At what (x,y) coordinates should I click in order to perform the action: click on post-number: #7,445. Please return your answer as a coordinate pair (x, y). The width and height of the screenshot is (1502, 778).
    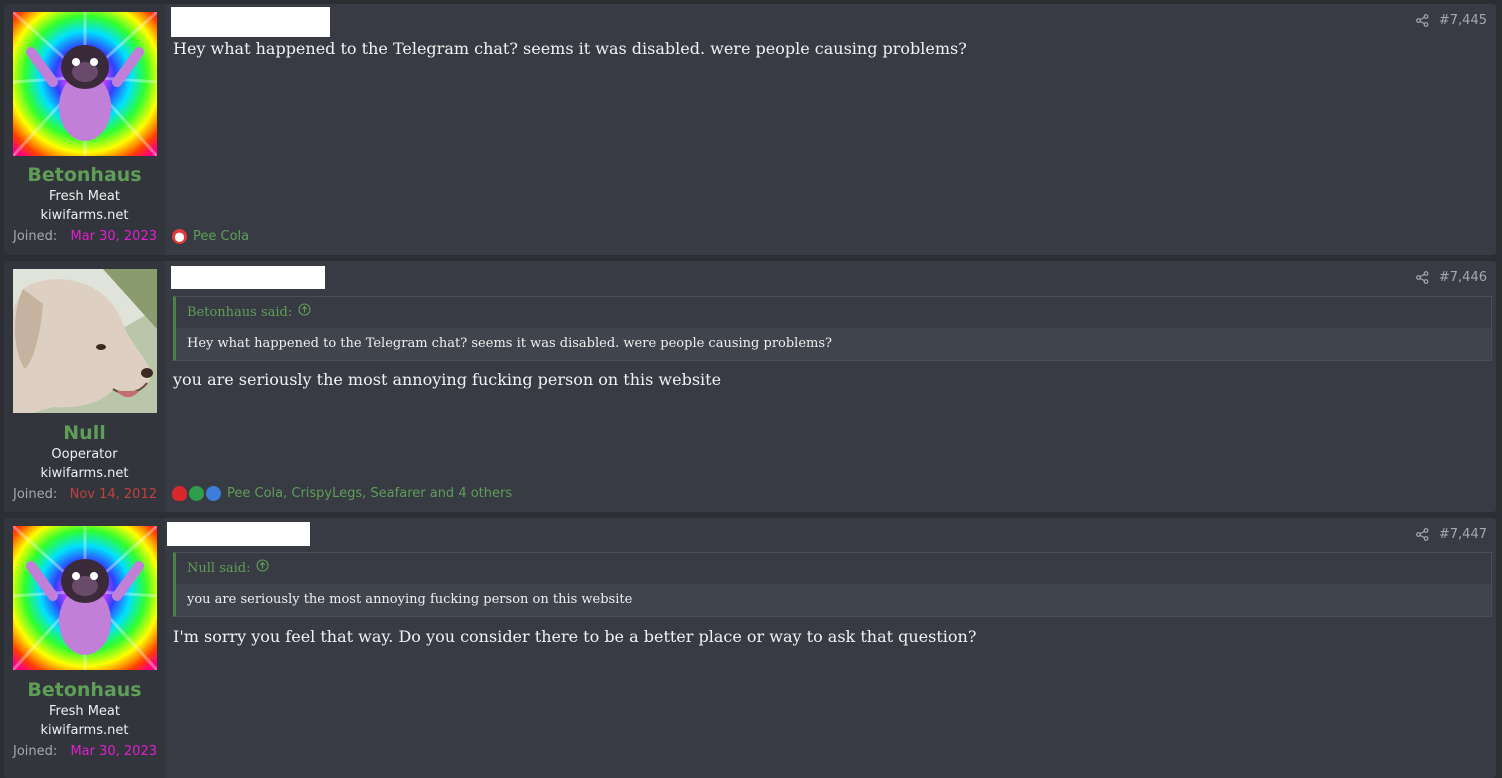
    Looking at the image, I should click on (1463, 20).